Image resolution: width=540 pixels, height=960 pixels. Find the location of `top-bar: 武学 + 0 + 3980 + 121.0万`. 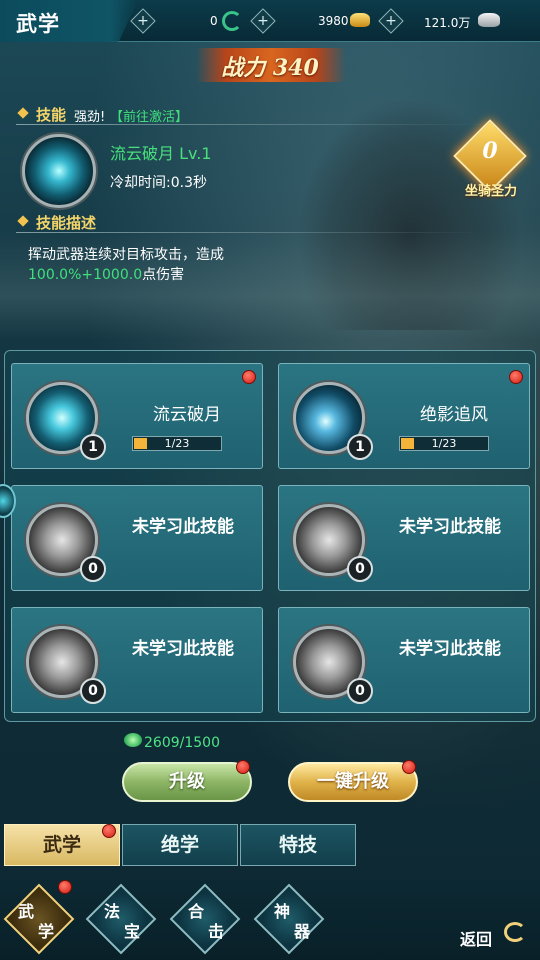

top-bar: 武学 + 0 + 3980 + 121.0万 is located at coordinates (270, 21).